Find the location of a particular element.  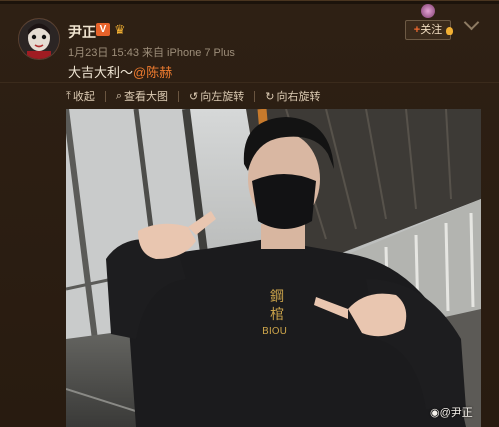

avatar is located at coordinates (39, 39).